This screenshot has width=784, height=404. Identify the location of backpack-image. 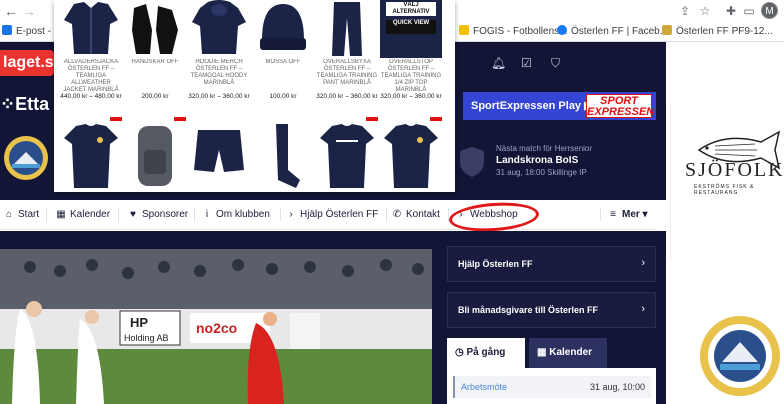
(155, 156).